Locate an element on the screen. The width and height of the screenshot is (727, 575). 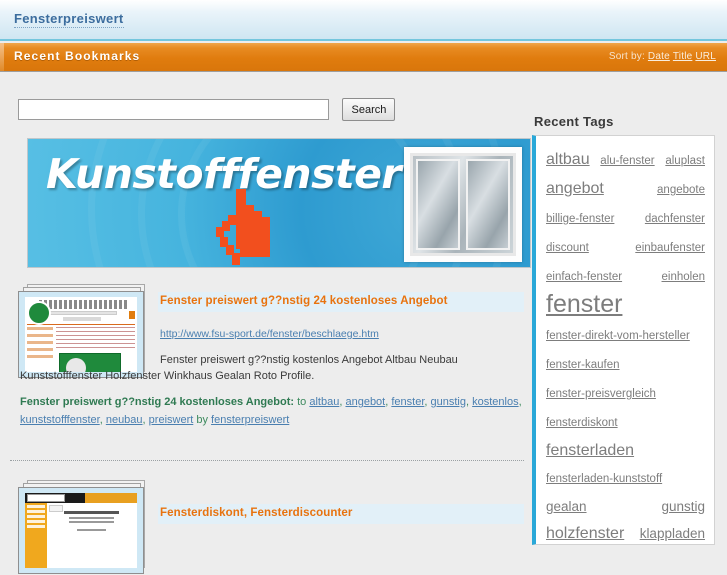
recent-tags-heading: Recent Tags is located at coordinates (574, 121).